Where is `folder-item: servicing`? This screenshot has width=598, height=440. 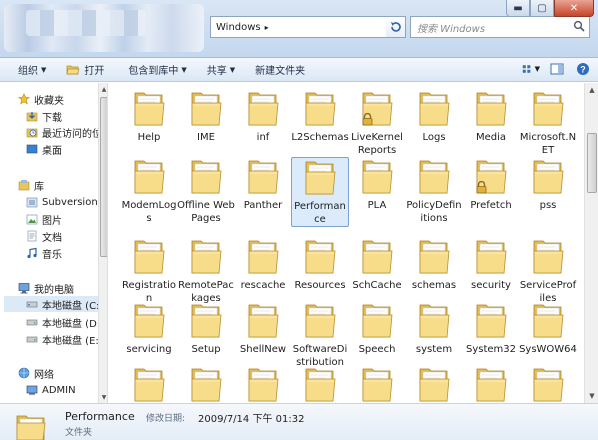
folder-item: servicing is located at coordinates (149, 328).